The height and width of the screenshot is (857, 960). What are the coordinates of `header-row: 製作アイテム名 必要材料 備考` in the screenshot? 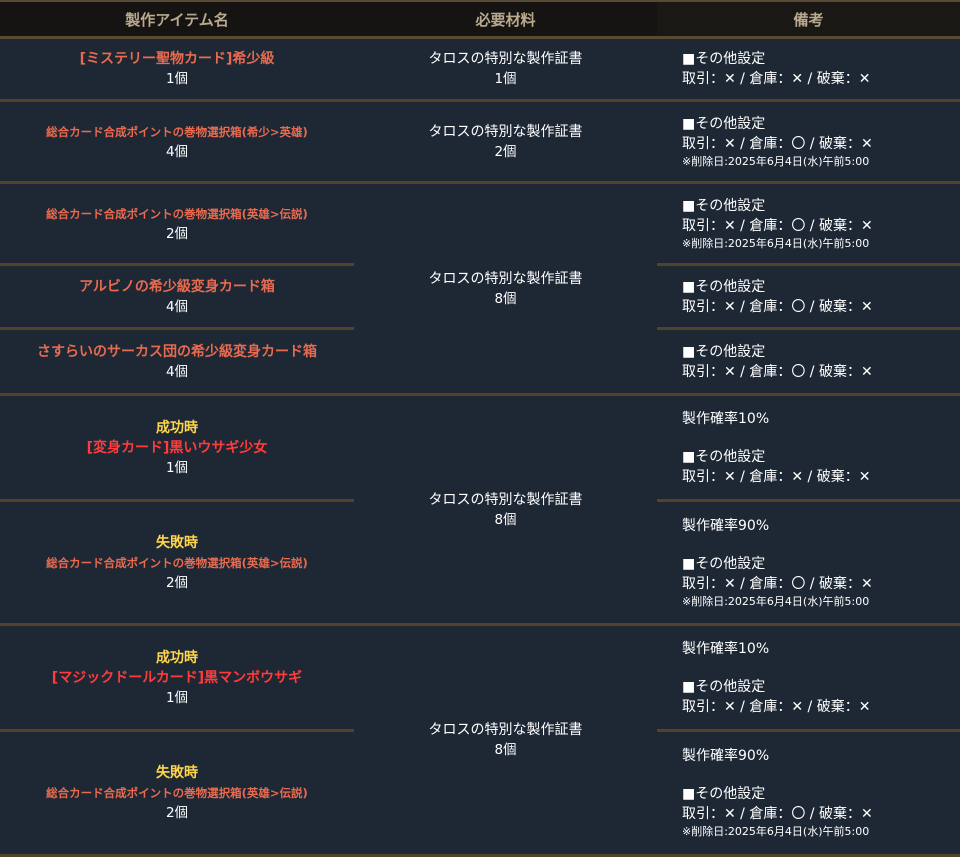 It's located at (480, 19).